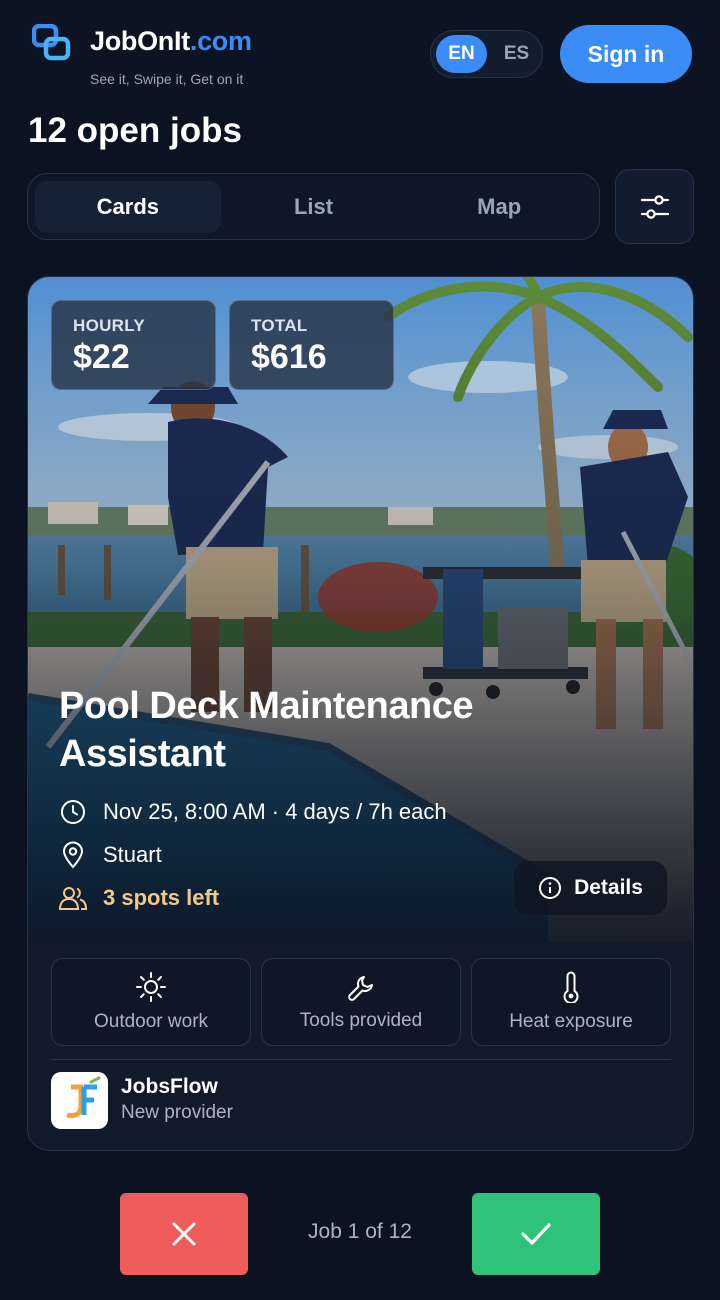  What do you see at coordinates (132, 854) in the screenshot?
I see `location-text: Stuart` at bounding box center [132, 854].